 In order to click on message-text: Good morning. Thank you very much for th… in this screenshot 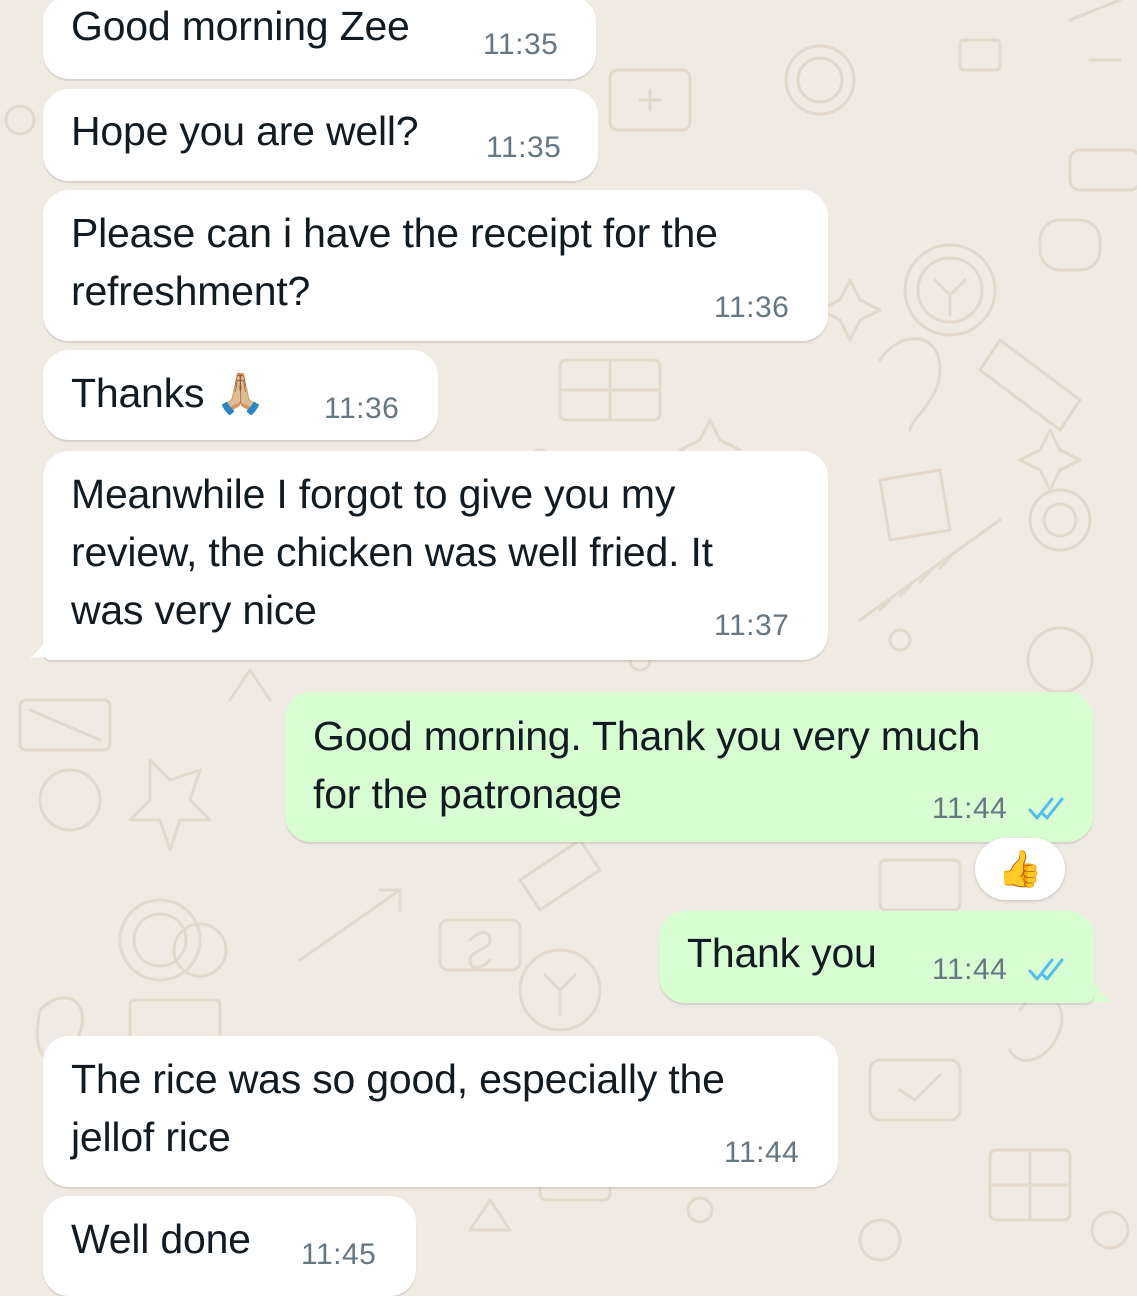, I will do `click(647, 765)`.